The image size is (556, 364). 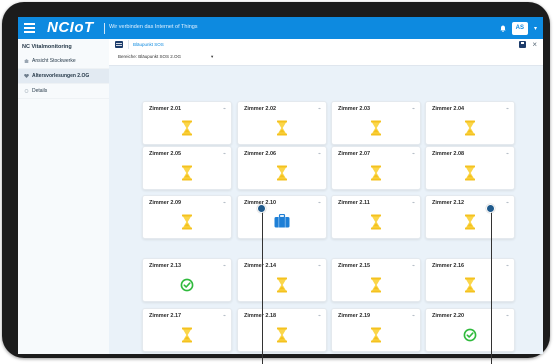 I want to click on room-name: Zimmer 2.18, so click(x=260, y=316).